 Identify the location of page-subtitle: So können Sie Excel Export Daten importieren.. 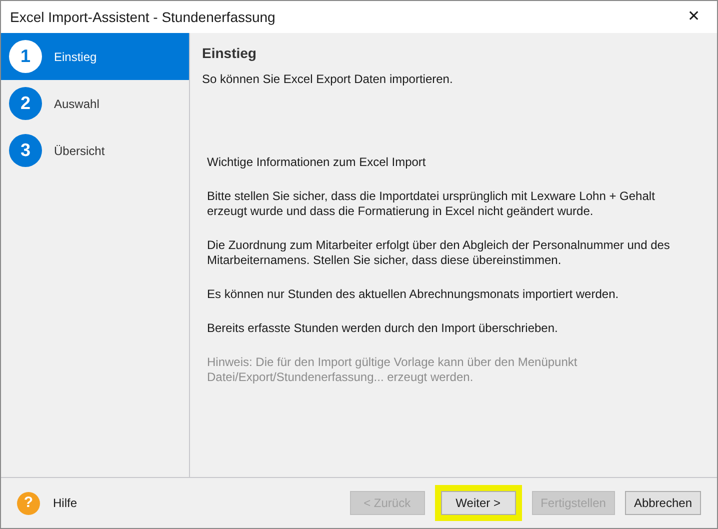
(328, 79).